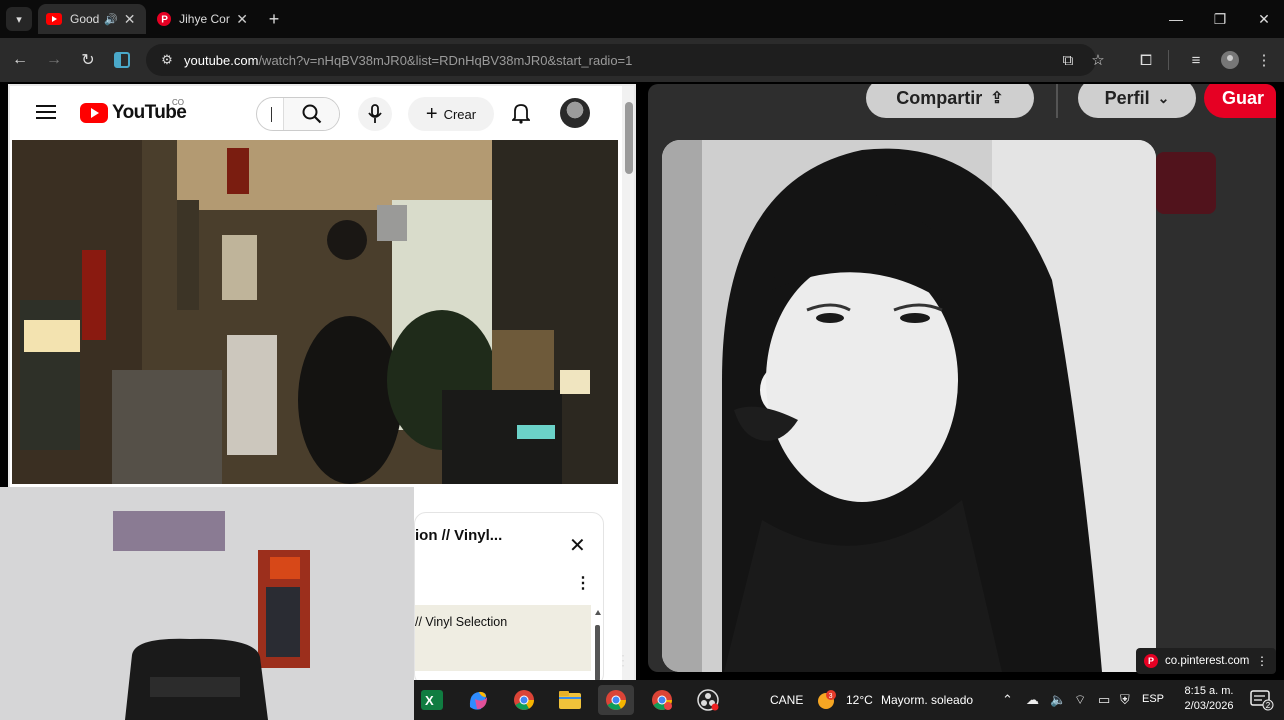 The width and height of the screenshot is (1284, 720). What do you see at coordinates (1168, 60) in the screenshot?
I see `toolbar-divider` at bounding box center [1168, 60].